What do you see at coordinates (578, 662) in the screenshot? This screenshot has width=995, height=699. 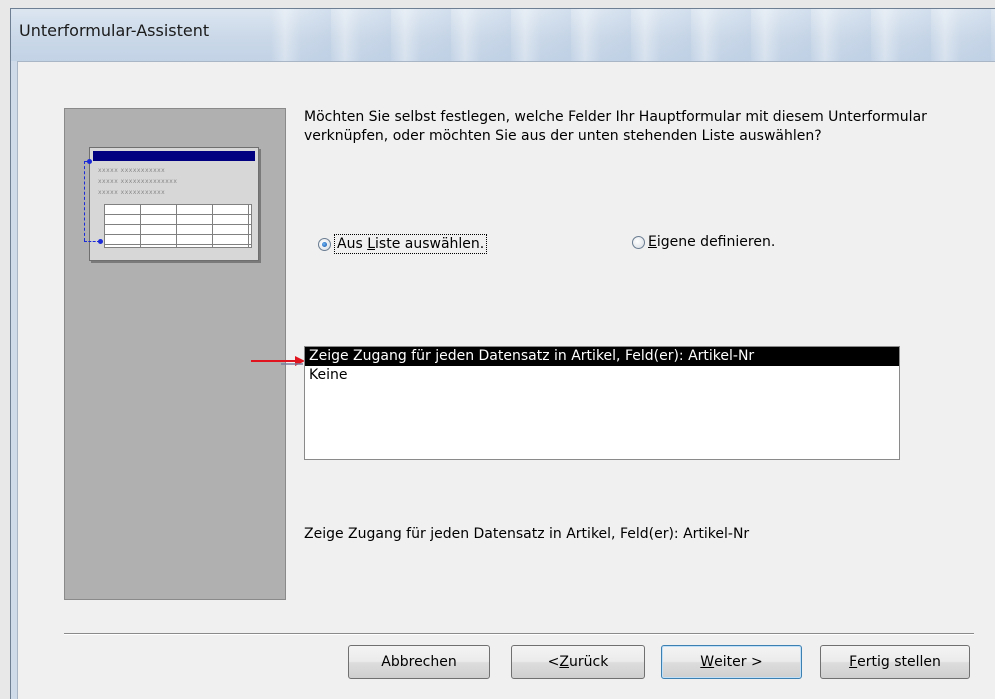 I see `back-button: < Zurück` at bounding box center [578, 662].